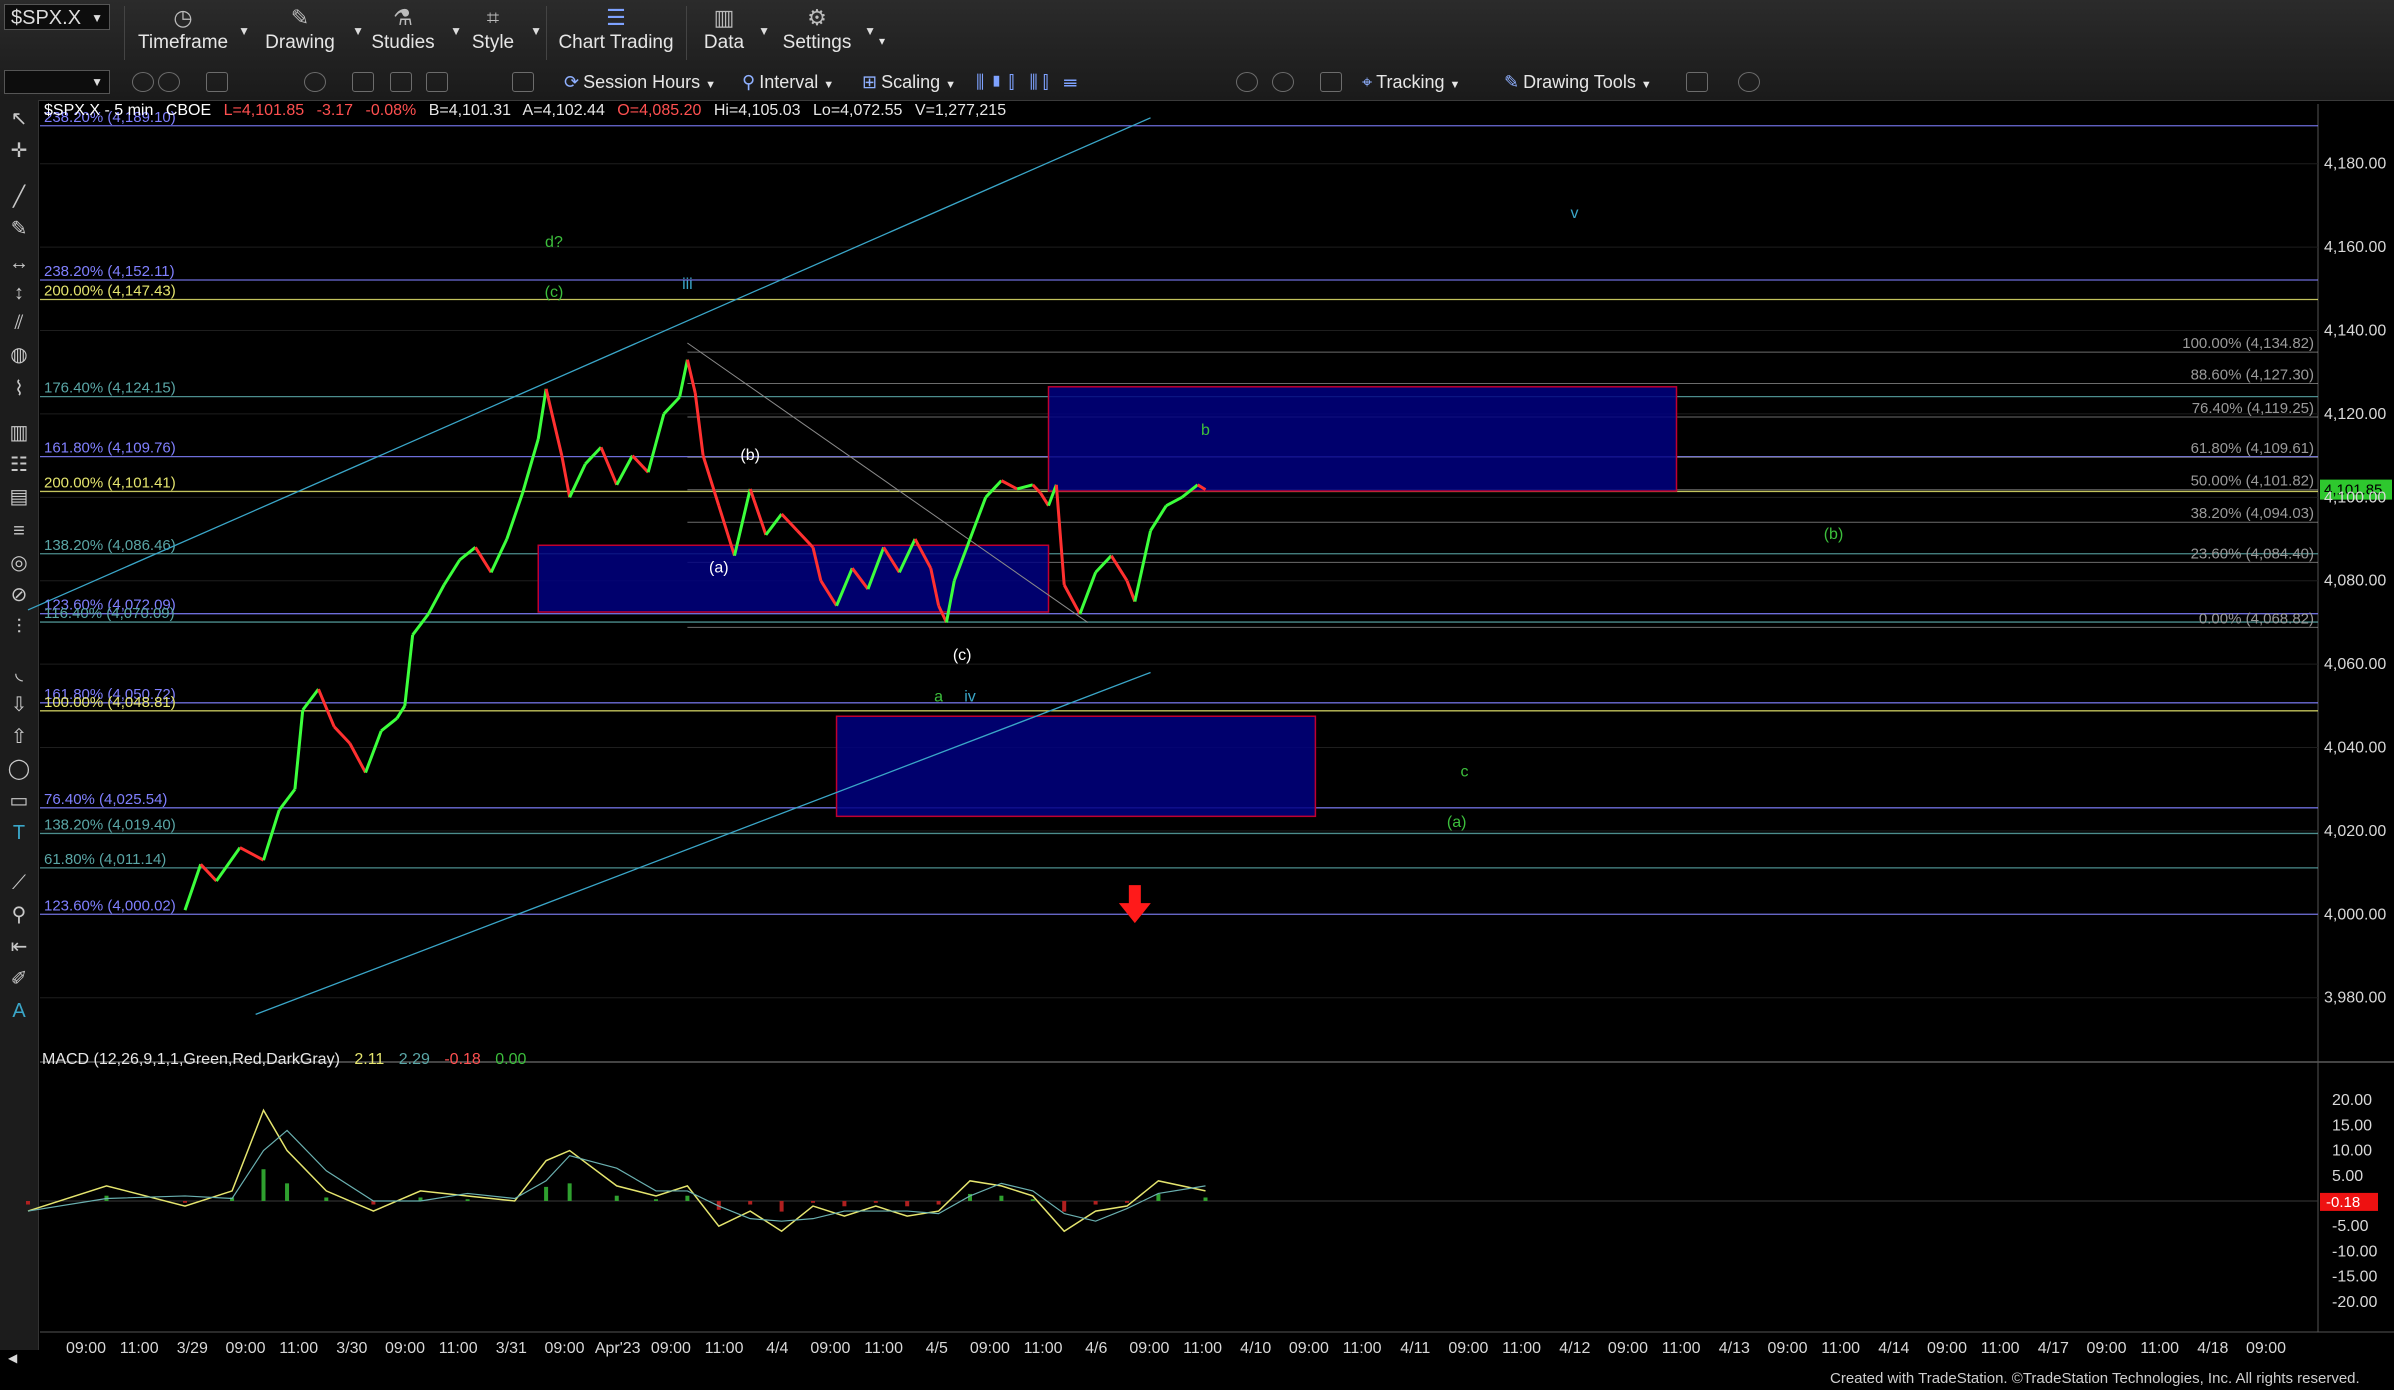  I want to click on time-tick-label: Apr'23, so click(618, 1348).